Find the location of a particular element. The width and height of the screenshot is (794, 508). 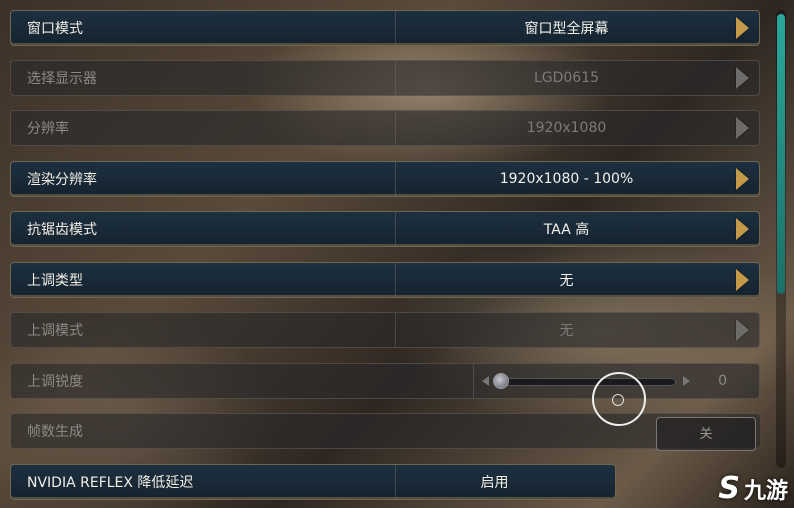

frame-gen-toggle: 关 is located at coordinates (706, 434).